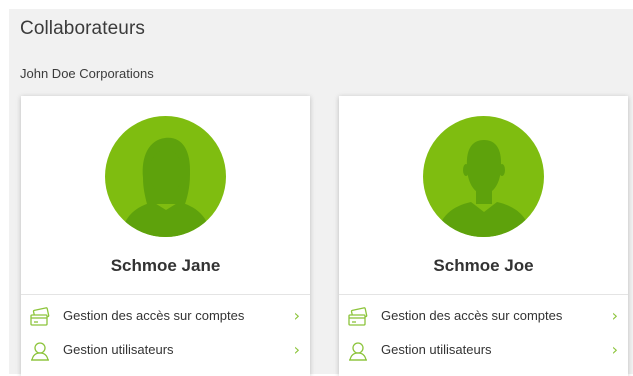 Image resolution: width=633 pixels, height=376 pixels. What do you see at coordinates (82, 28) in the screenshot?
I see `page-title: Collaborateurs` at bounding box center [82, 28].